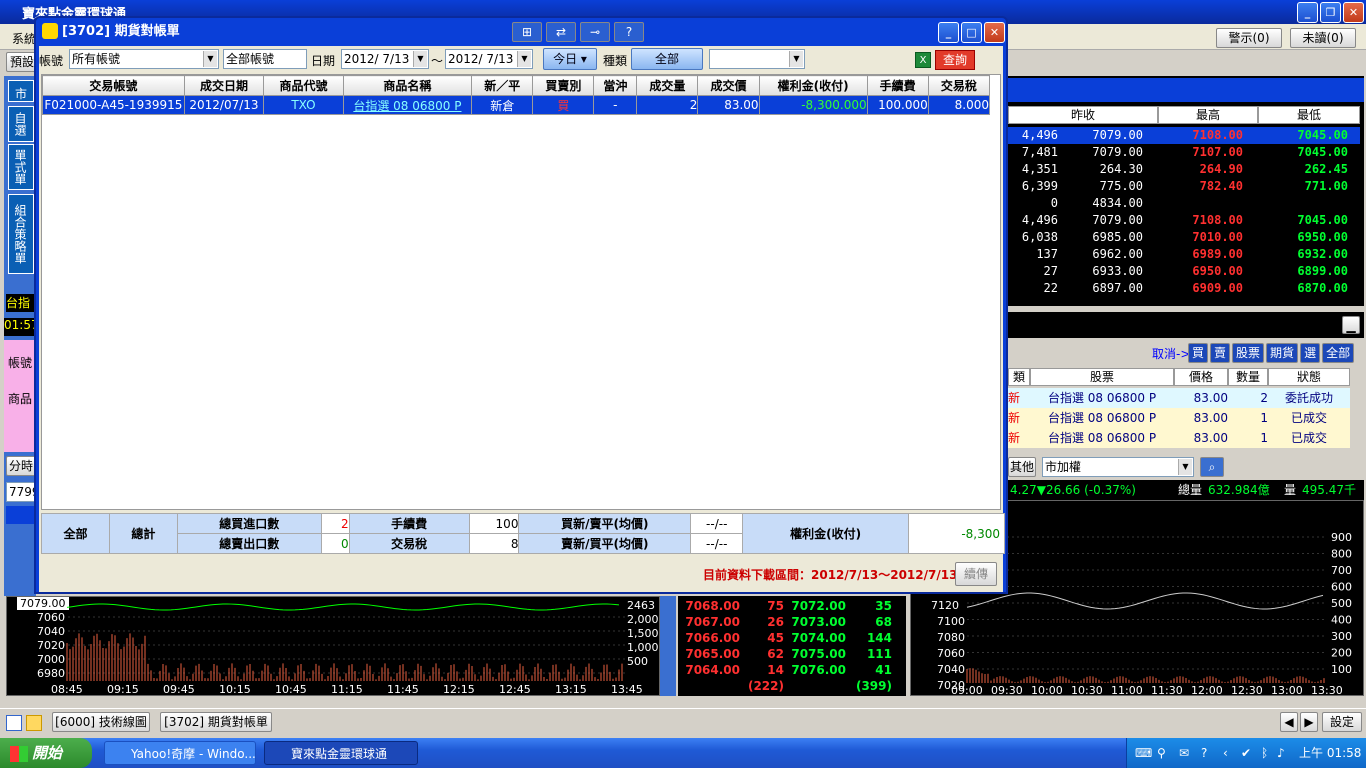 This screenshot has width=1366, height=768. What do you see at coordinates (1022, 467) in the screenshot?
I see `other-button: 其他` at bounding box center [1022, 467].